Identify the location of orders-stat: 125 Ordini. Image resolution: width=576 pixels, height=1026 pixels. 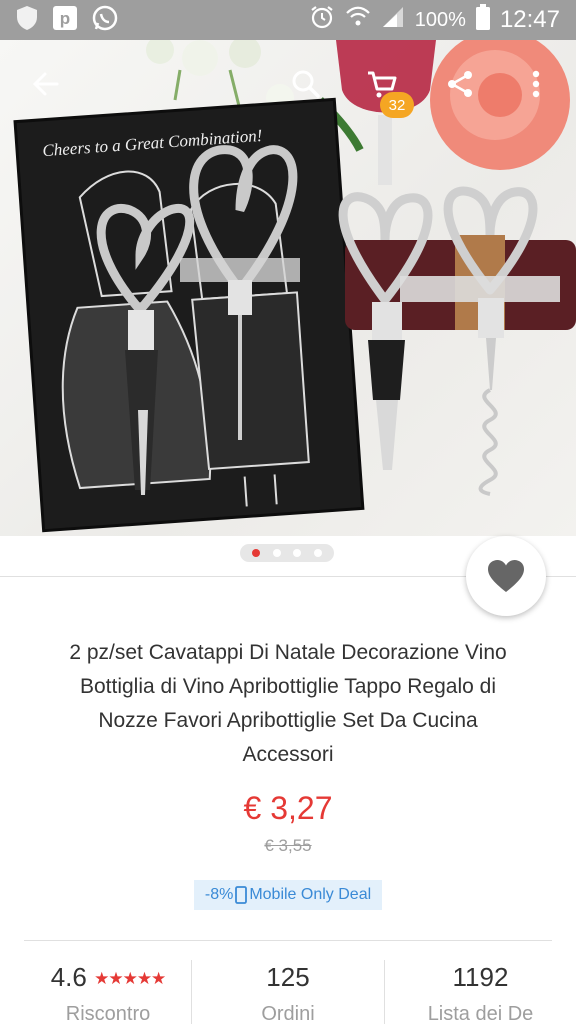
(288, 994).